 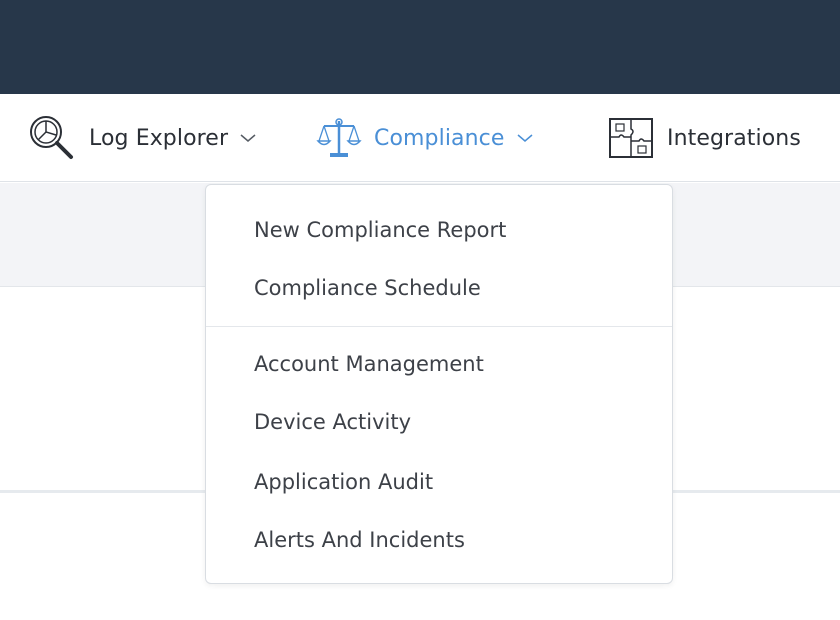 What do you see at coordinates (380, 230) in the screenshot?
I see `menu-item-new-compliance-report: New Compliance Report` at bounding box center [380, 230].